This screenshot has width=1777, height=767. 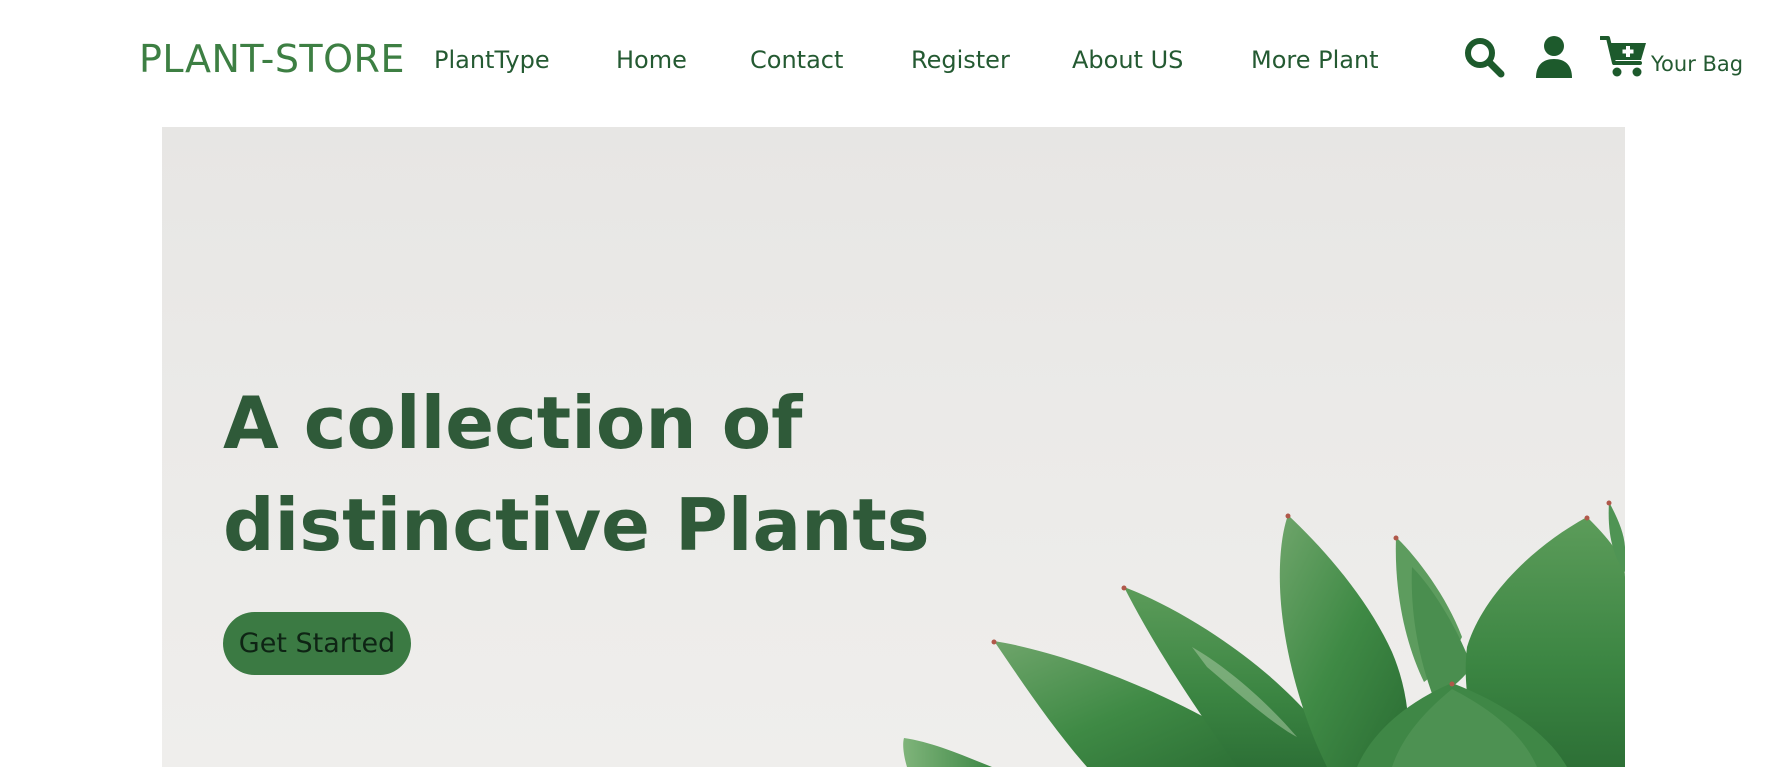 I want to click on nav-item-contact: Contact, so click(x=796, y=60).